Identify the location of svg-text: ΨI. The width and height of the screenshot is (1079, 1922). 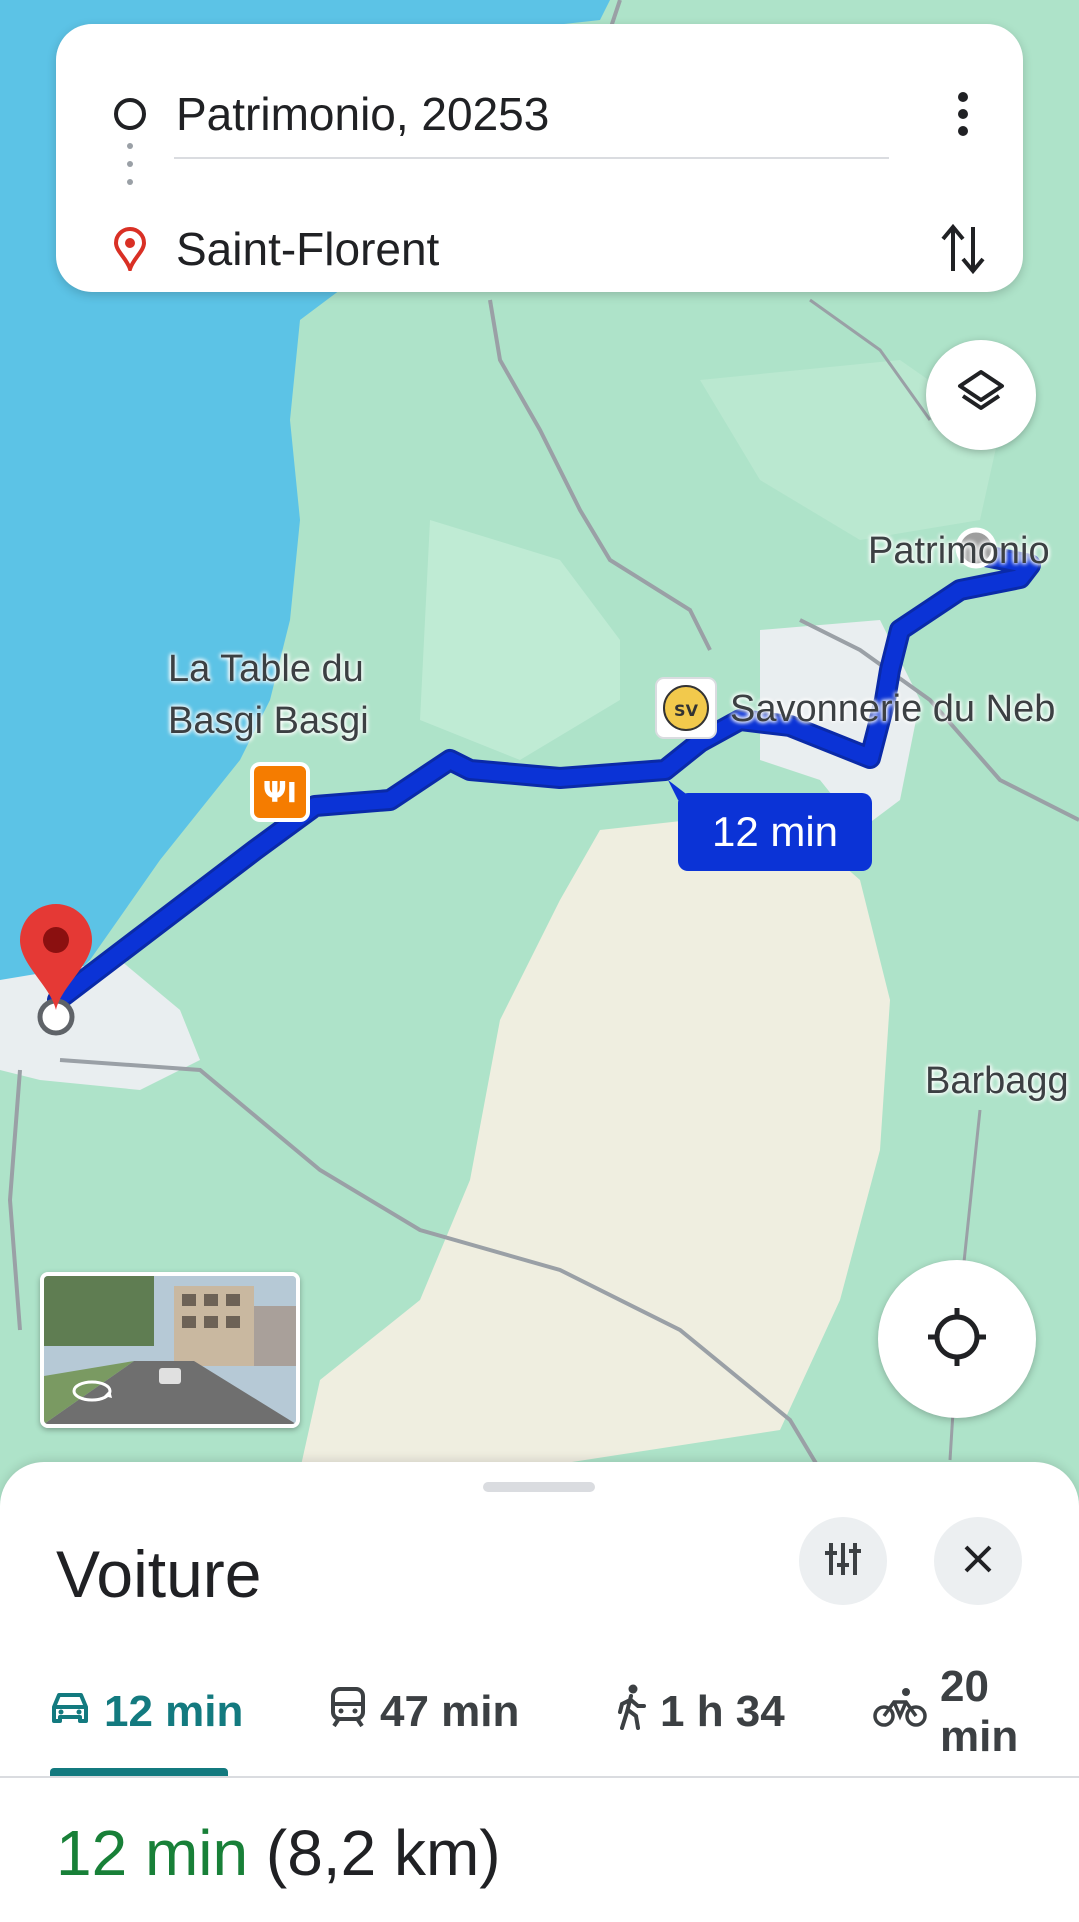
(280, 792).